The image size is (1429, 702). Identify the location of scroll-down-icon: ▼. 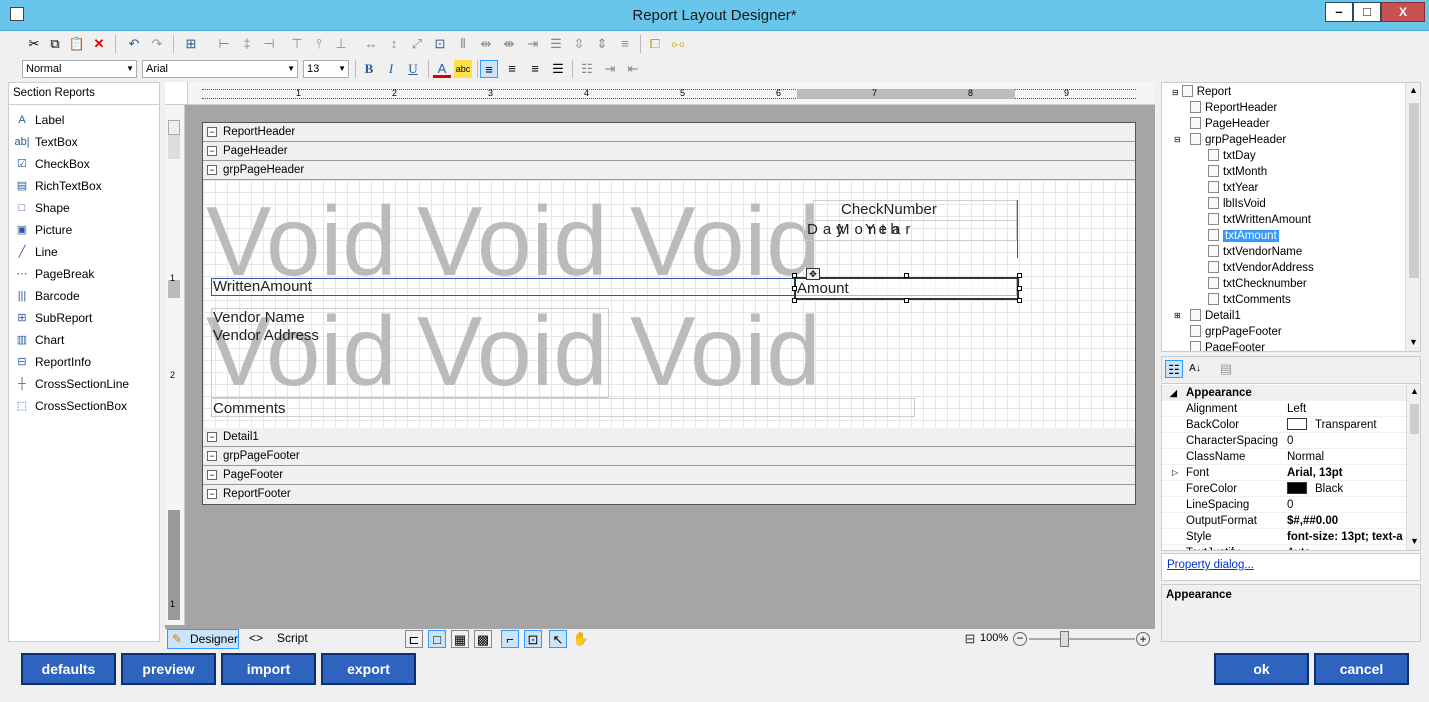
(1413, 342).